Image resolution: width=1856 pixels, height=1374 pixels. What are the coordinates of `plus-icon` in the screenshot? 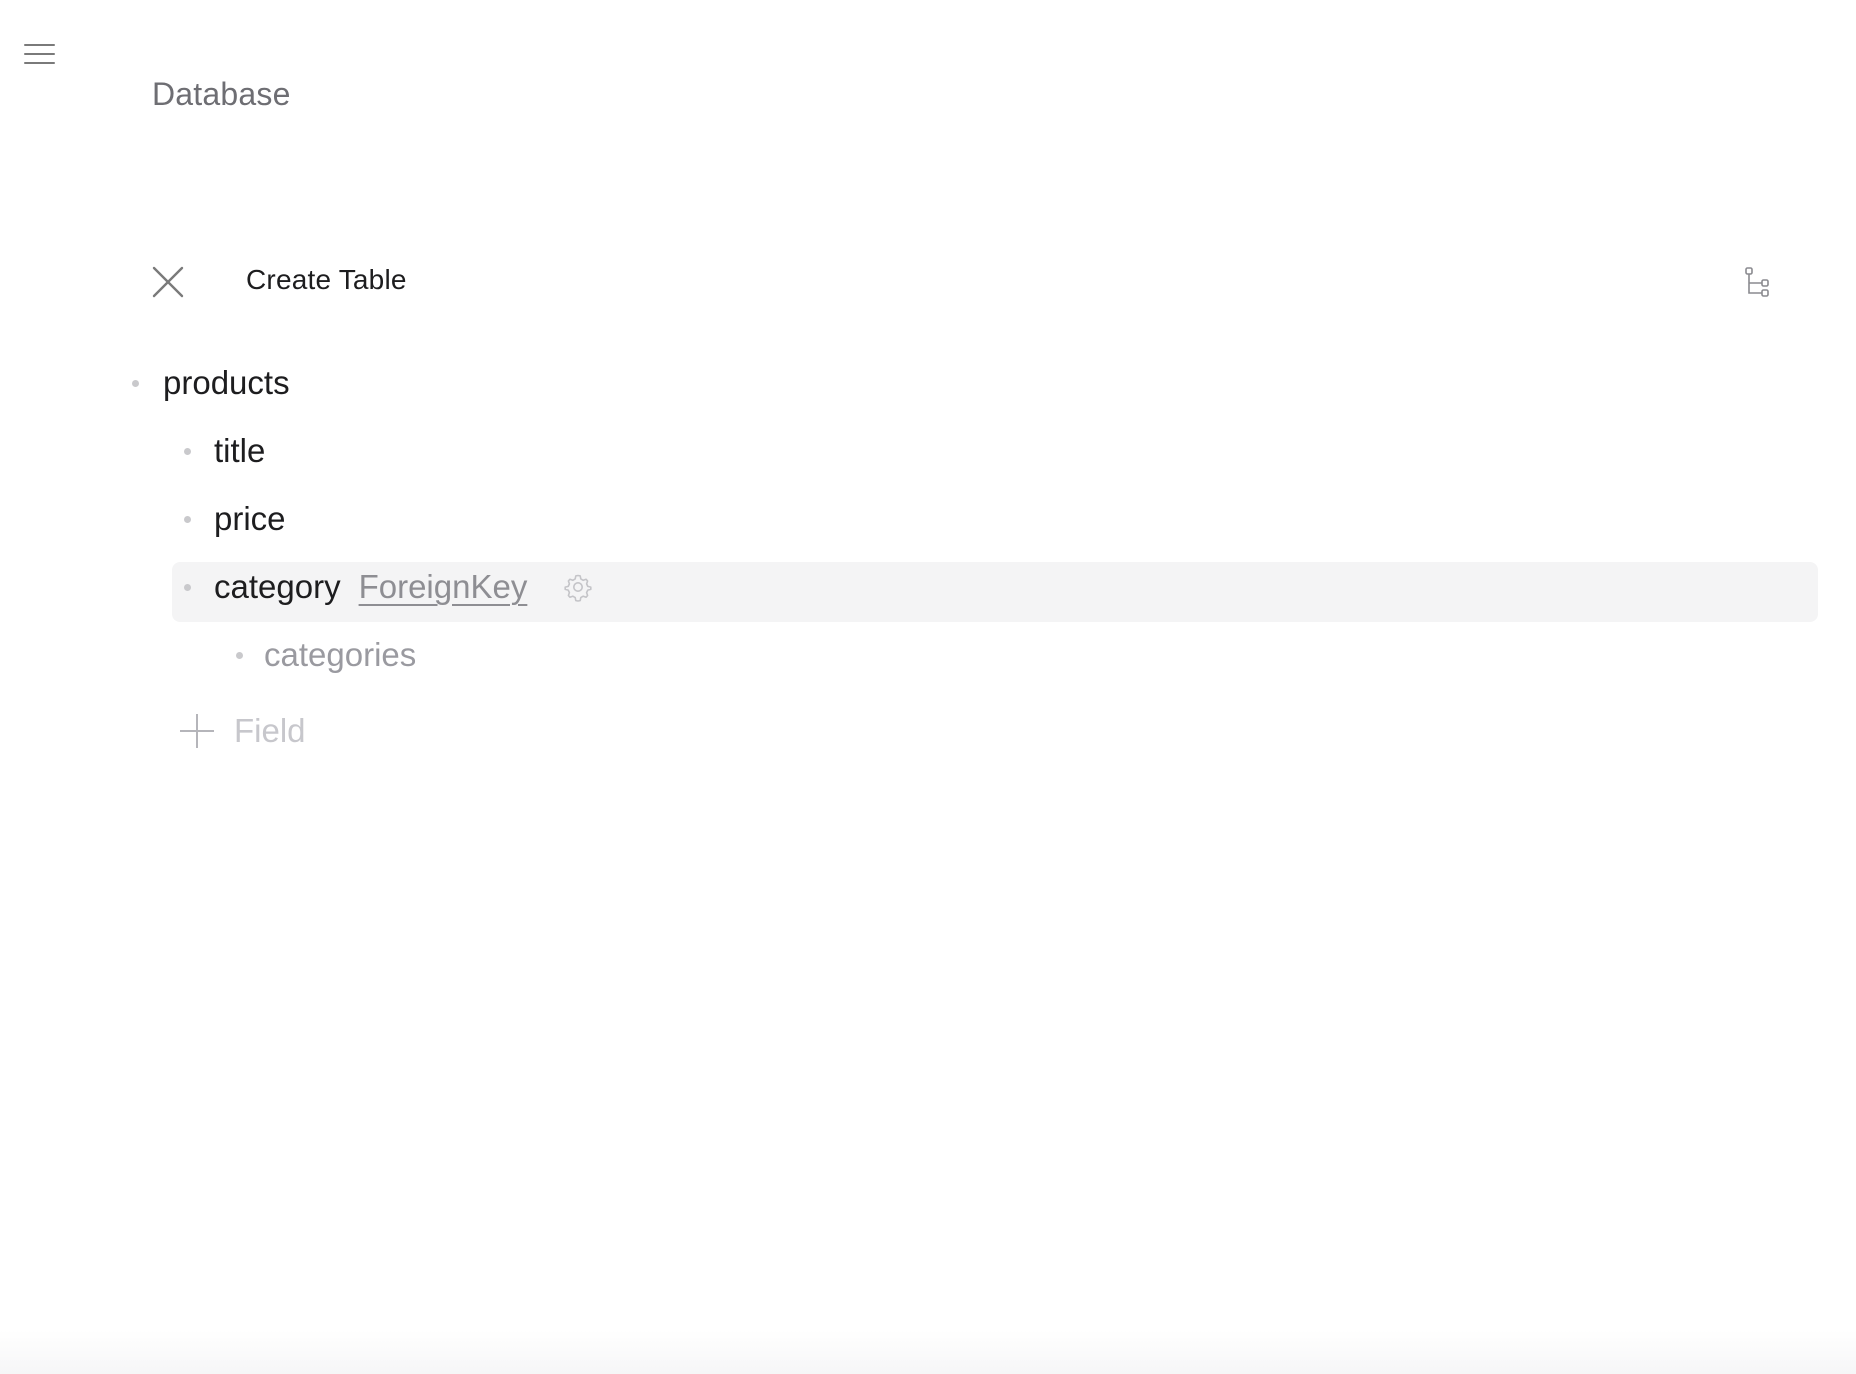 It's located at (197, 731).